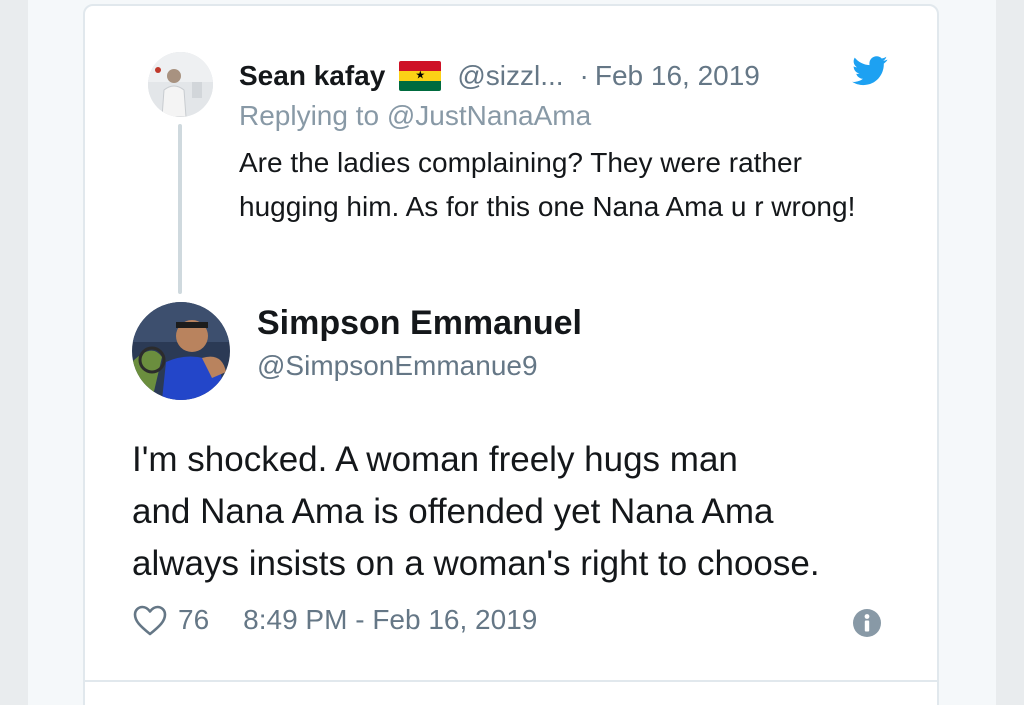 The image size is (1024, 705). I want to click on info-icon, so click(867, 623).